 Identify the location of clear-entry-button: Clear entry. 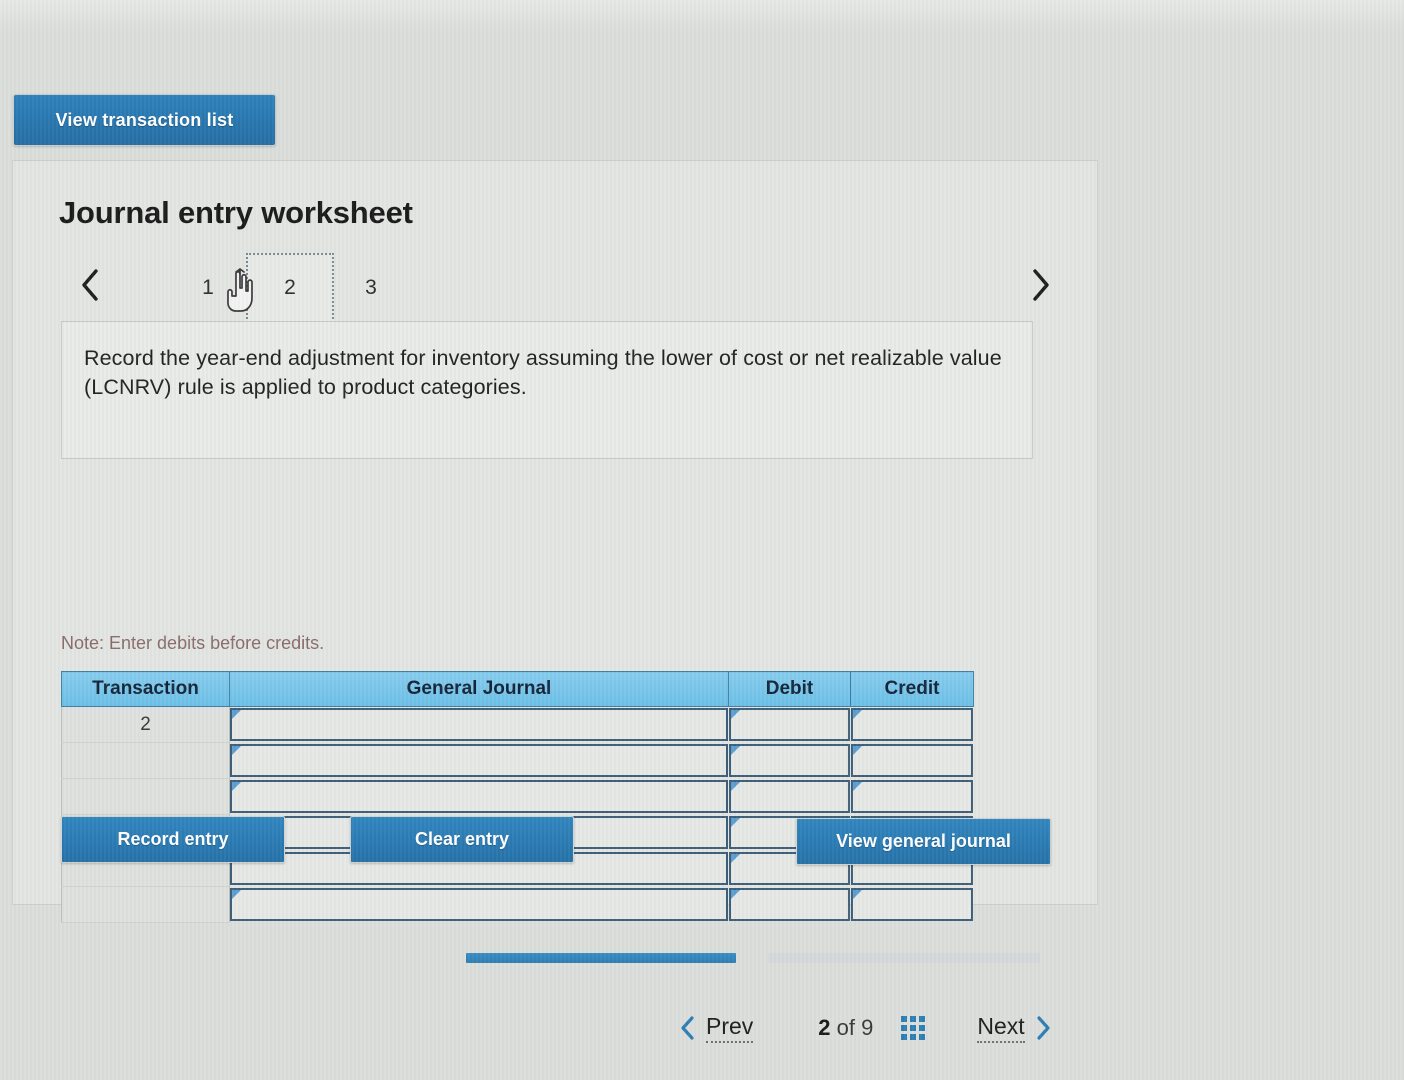
(462, 839).